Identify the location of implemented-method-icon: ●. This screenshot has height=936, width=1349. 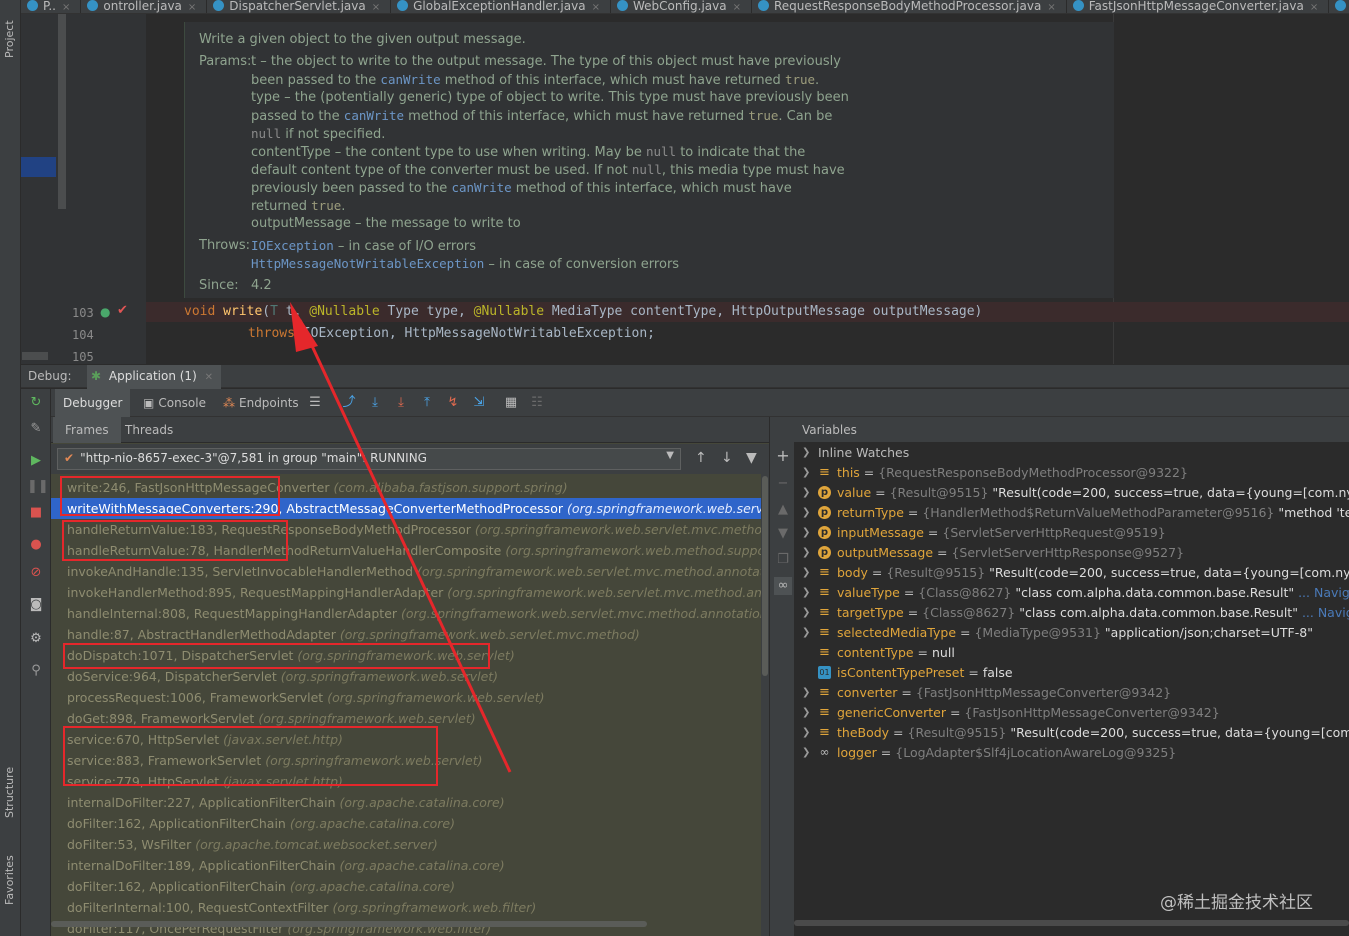
(105, 312).